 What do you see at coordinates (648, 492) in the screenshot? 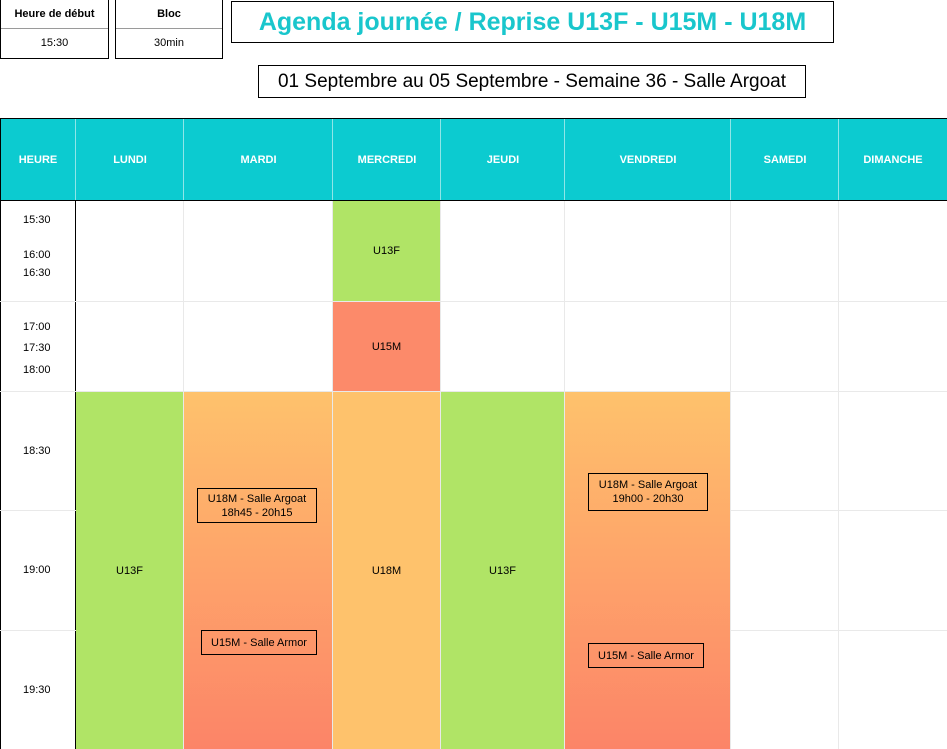
I see `note-vendredi-u18m: U18M - Salle Argoat 19h00 - 20h30` at bounding box center [648, 492].